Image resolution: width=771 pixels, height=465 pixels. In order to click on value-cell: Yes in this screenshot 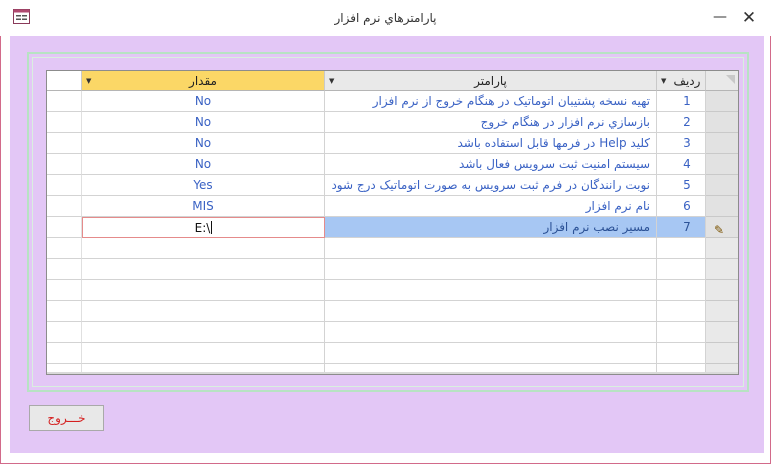, I will do `click(203, 185)`.